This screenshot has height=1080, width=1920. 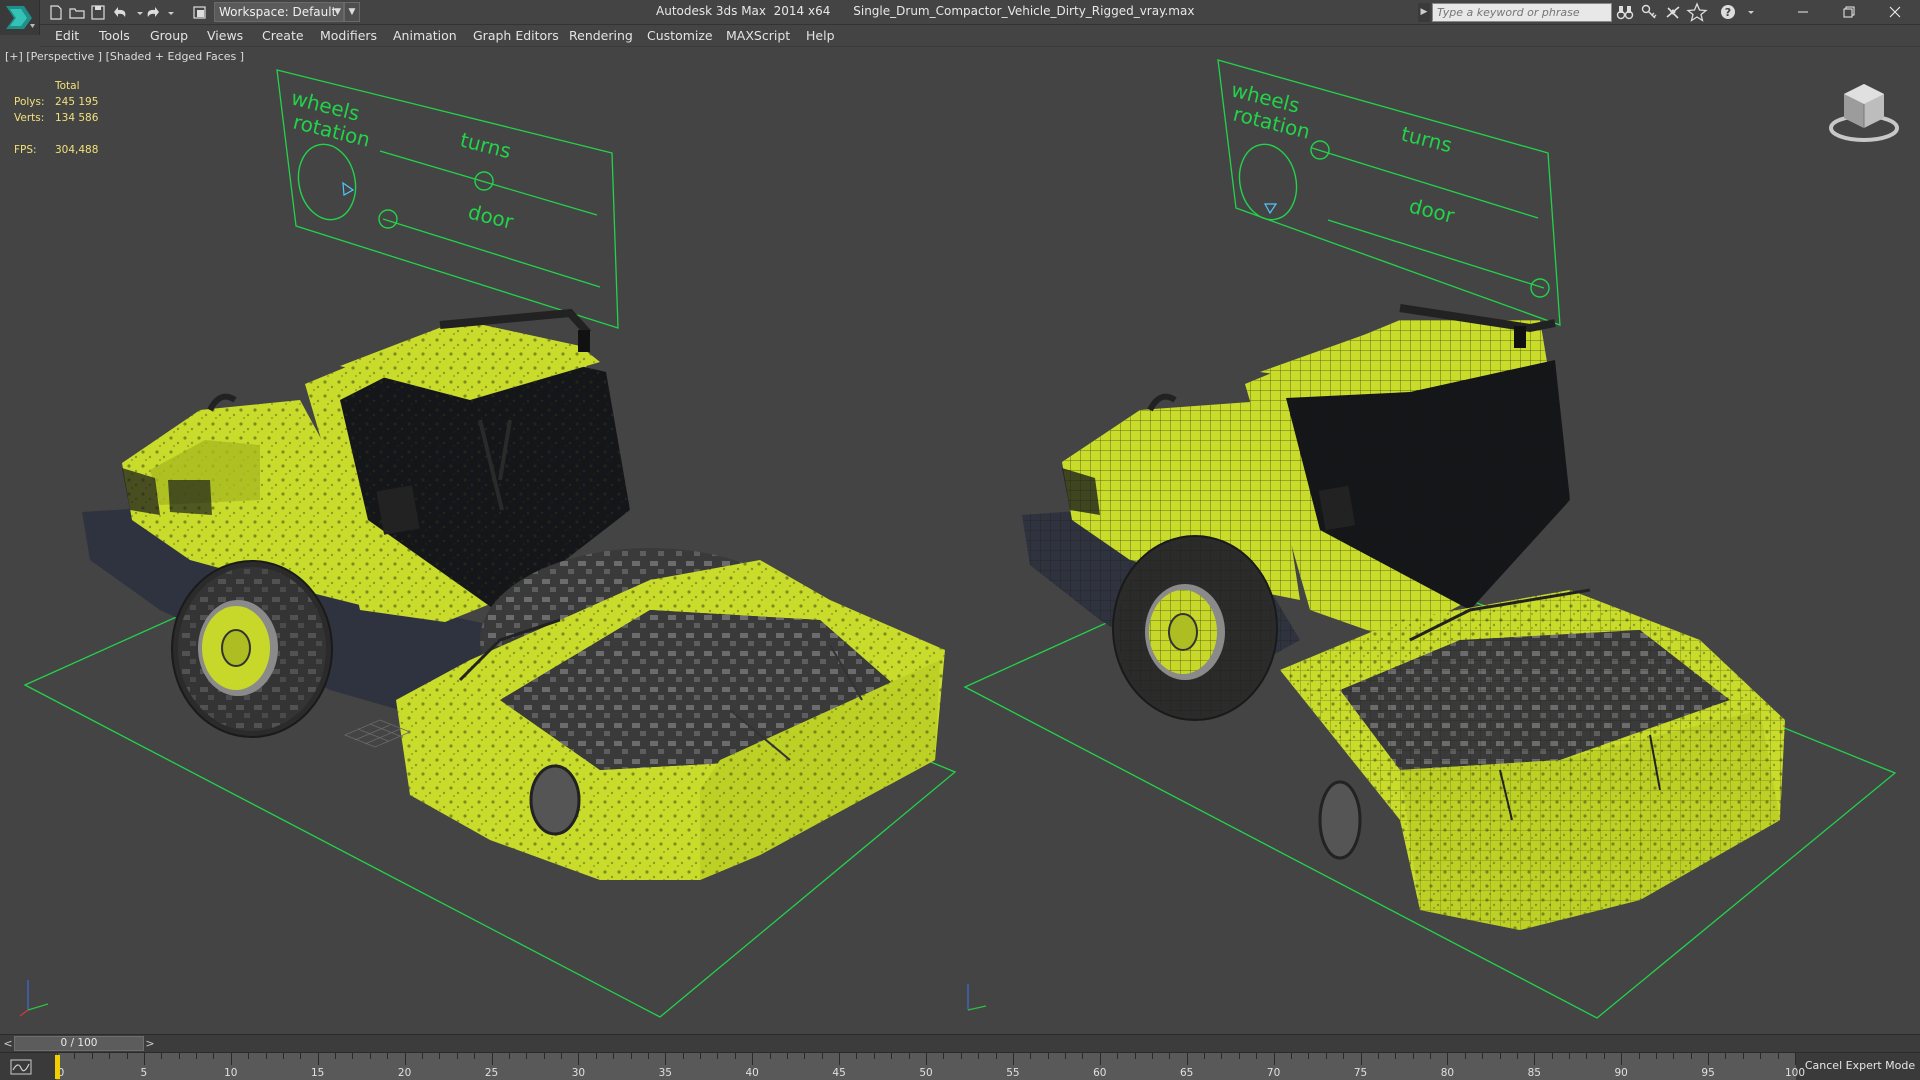 What do you see at coordinates (680, 35) in the screenshot?
I see `menu-customize: Customize` at bounding box center [680, 35].